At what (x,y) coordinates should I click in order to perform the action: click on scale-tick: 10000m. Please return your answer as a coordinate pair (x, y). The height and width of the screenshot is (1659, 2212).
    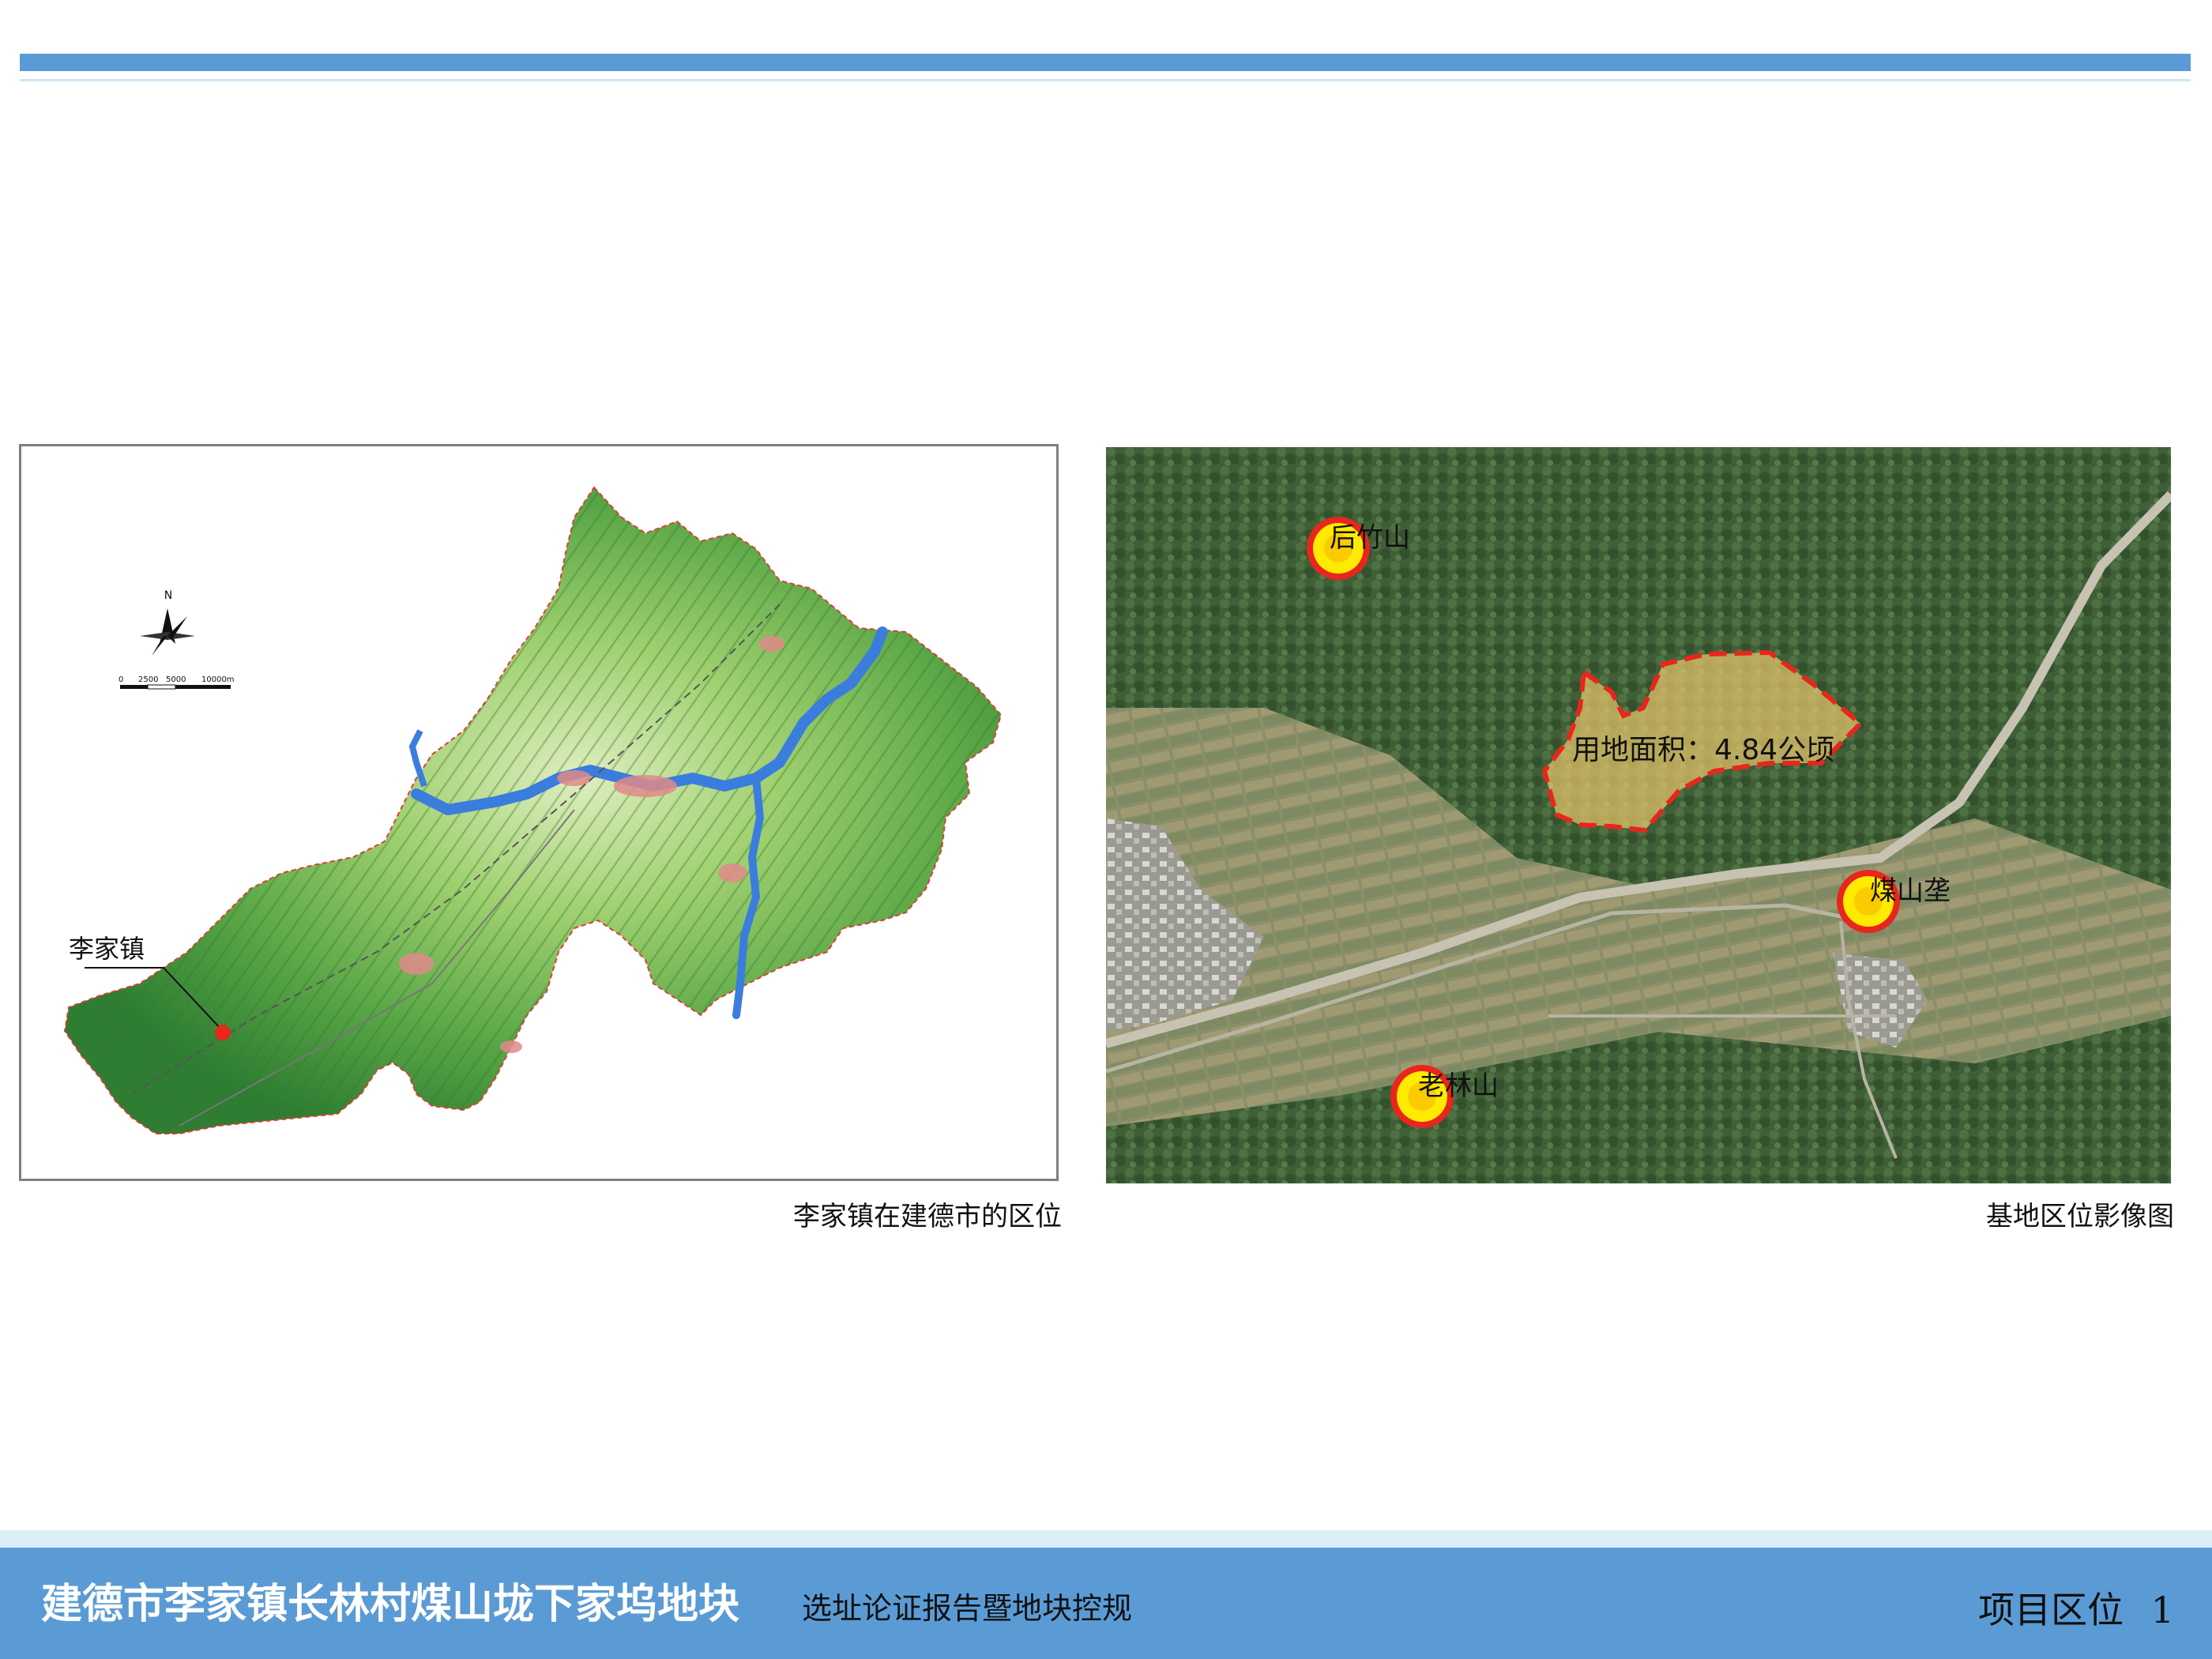
    Looking at the image, I should click on (218, 680).